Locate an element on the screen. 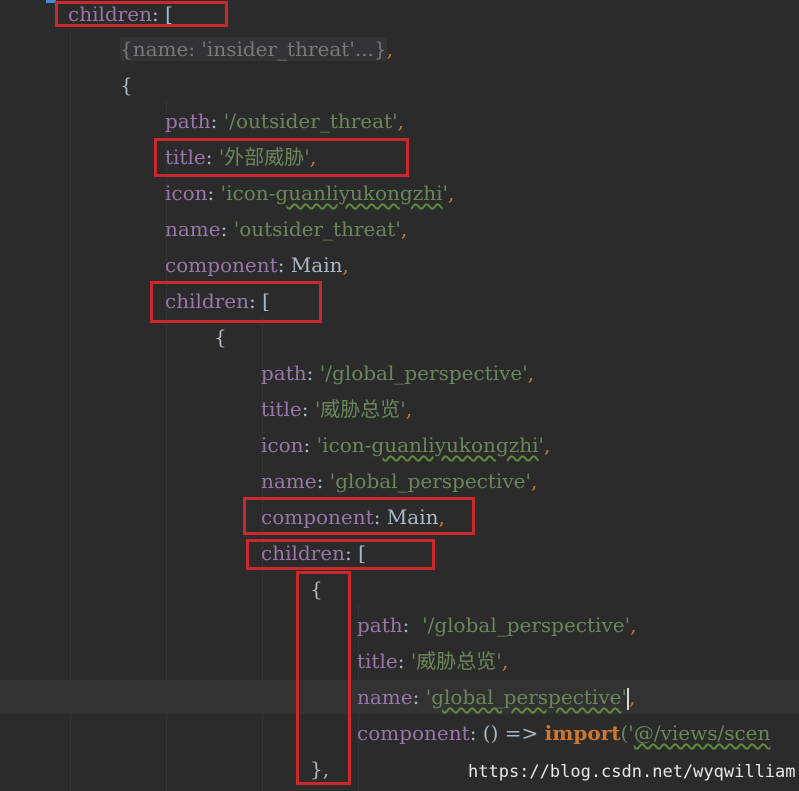 The height and width of the screenshot is (791, 799). folded-code-block: {name: 'insider_threat'...} is located at coordinates (253, 49).